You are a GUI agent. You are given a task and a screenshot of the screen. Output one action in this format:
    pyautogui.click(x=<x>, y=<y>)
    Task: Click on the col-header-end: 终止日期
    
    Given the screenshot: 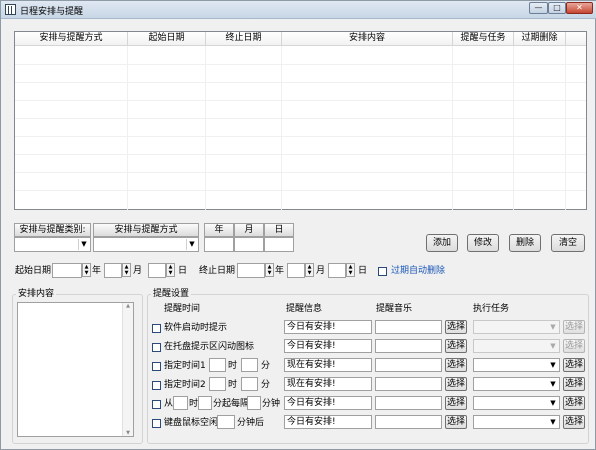 What is the action you would take?
    pyautogui.click(x=244, y=39)
    